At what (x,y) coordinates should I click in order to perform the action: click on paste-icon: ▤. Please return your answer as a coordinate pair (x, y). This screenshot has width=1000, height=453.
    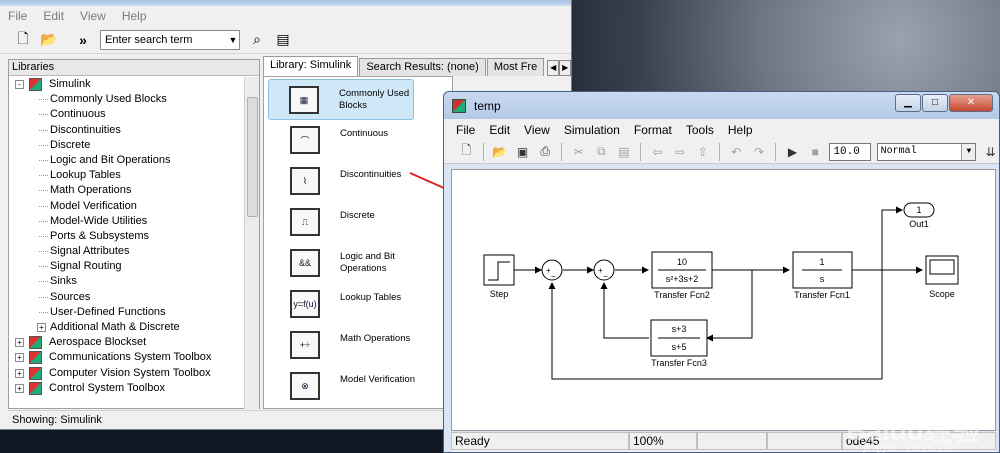
    Looking at the image, I should click on (624, 151).